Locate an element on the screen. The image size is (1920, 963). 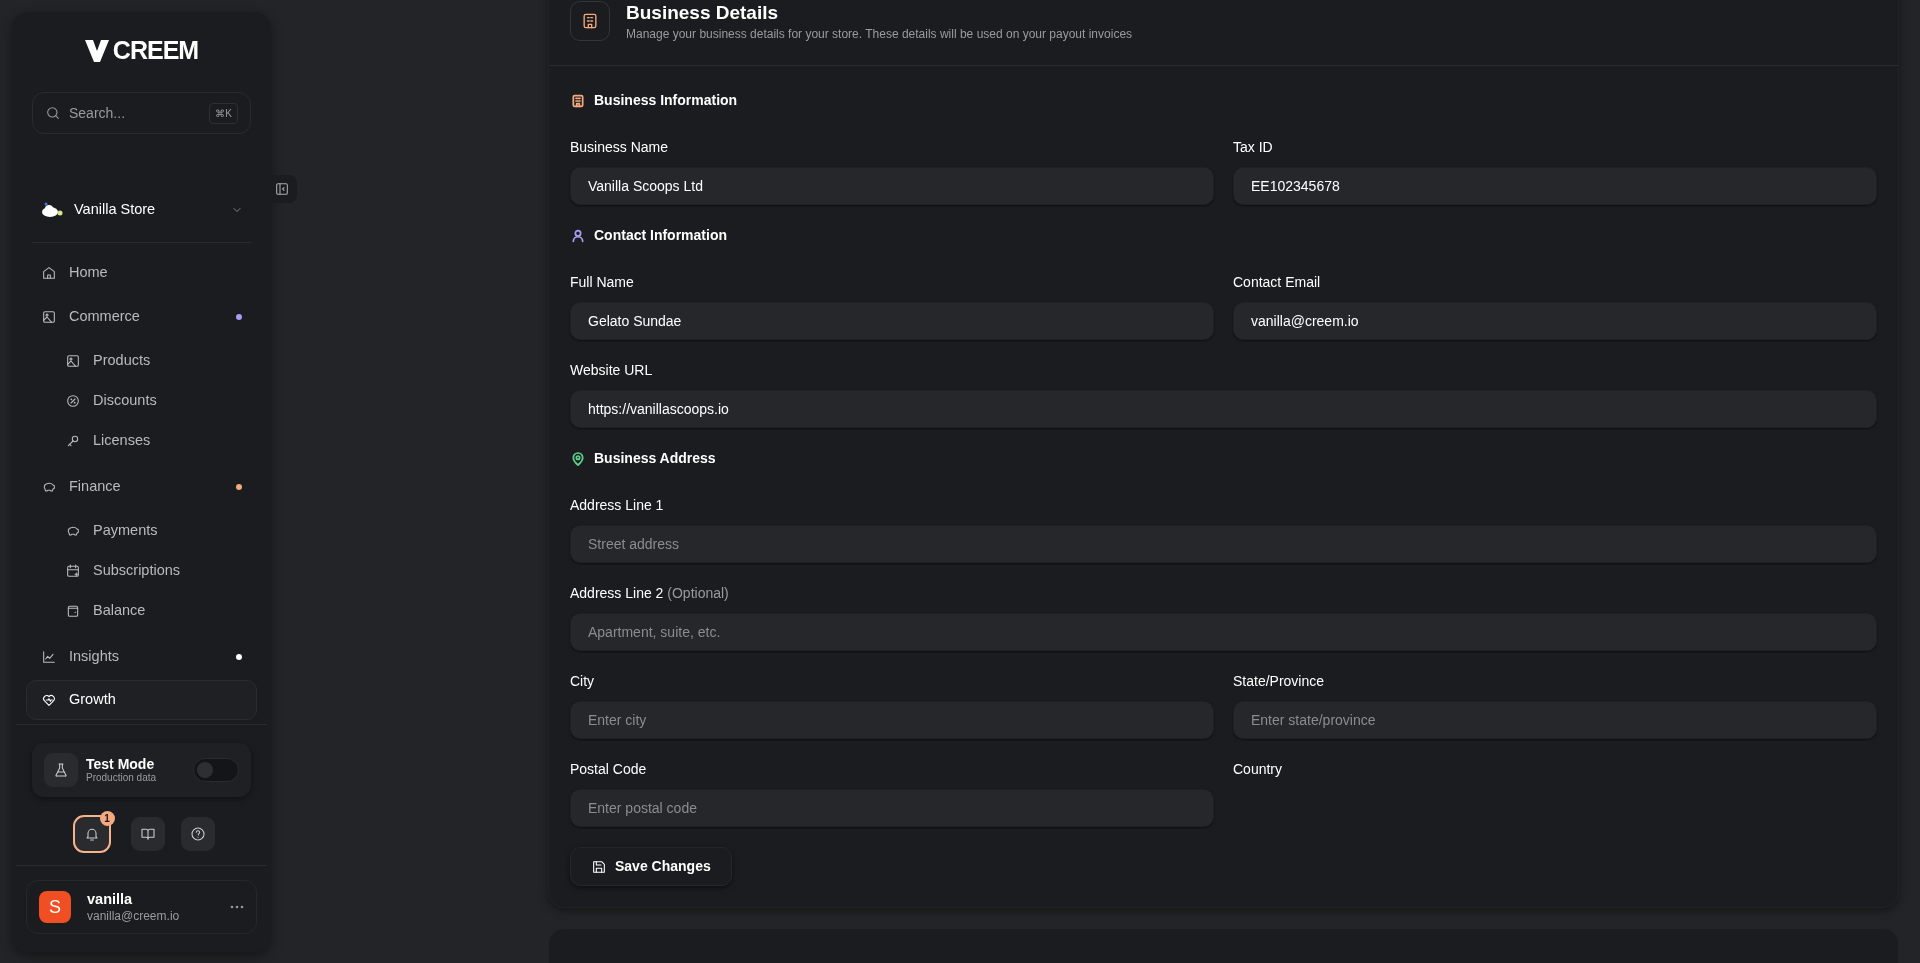
nav-item: Products is located at coordinates (141, 361).